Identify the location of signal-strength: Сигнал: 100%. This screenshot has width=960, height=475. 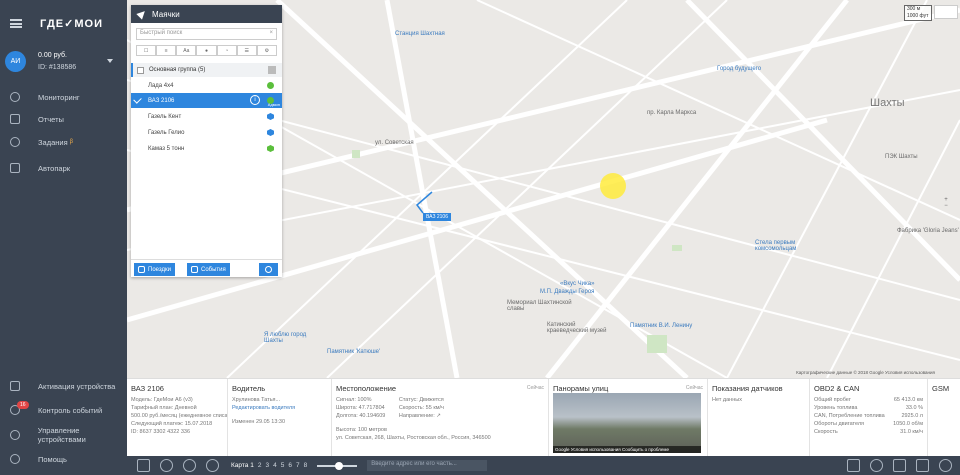
(354, 400).